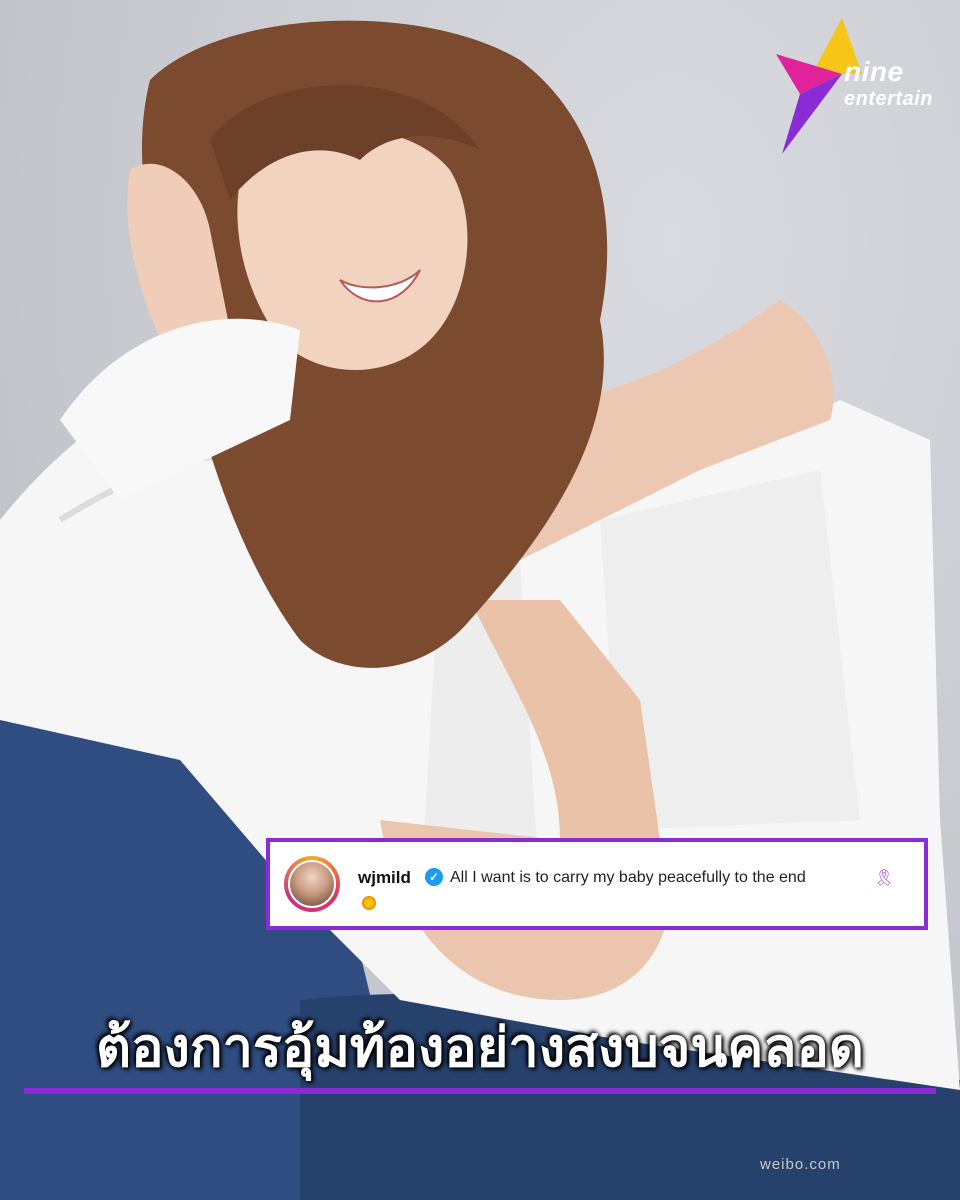 The width and height of the screenshot is (960, 1200). What do you see at coordinates (800, 1164) in the screenshot?
I see `watermark: weibo.com` at bounding box center [800, 1164].